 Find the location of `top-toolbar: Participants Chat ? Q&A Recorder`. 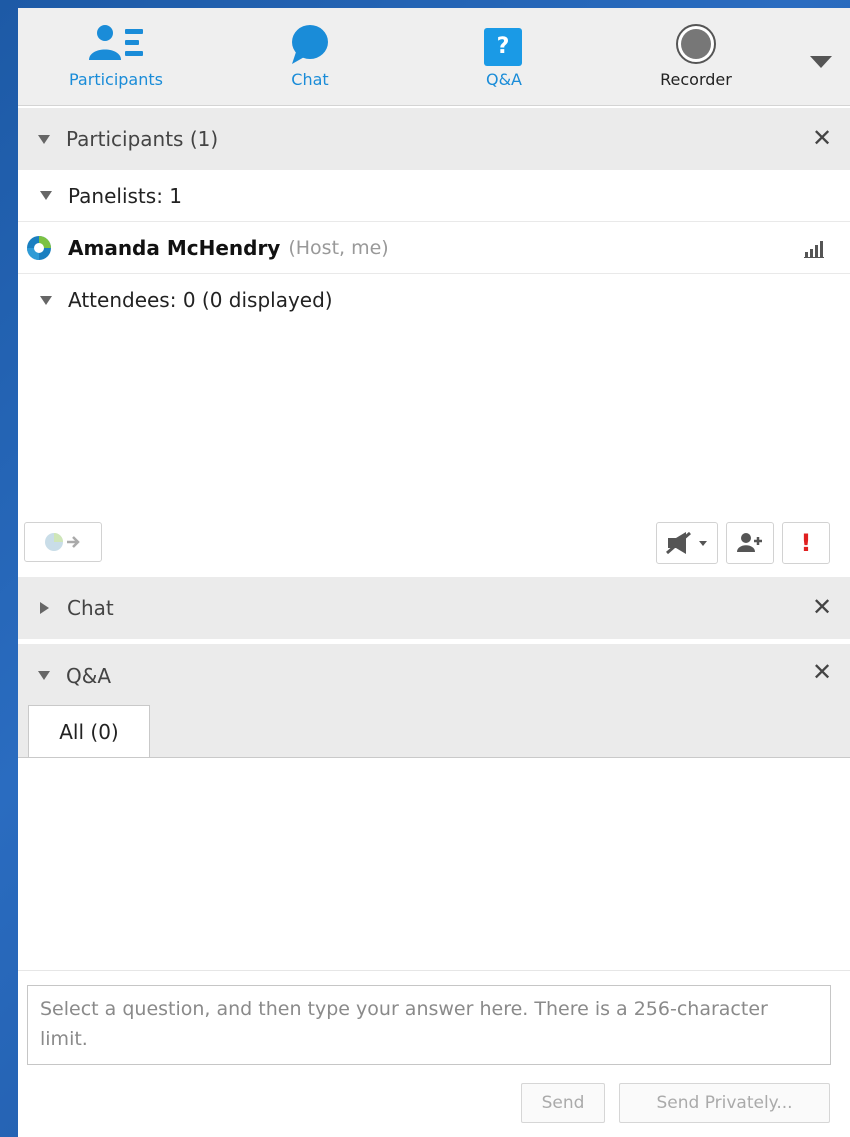

top-toolbar: Participants Chat ? Q&A Recorder is located at coordinates (434, 57).